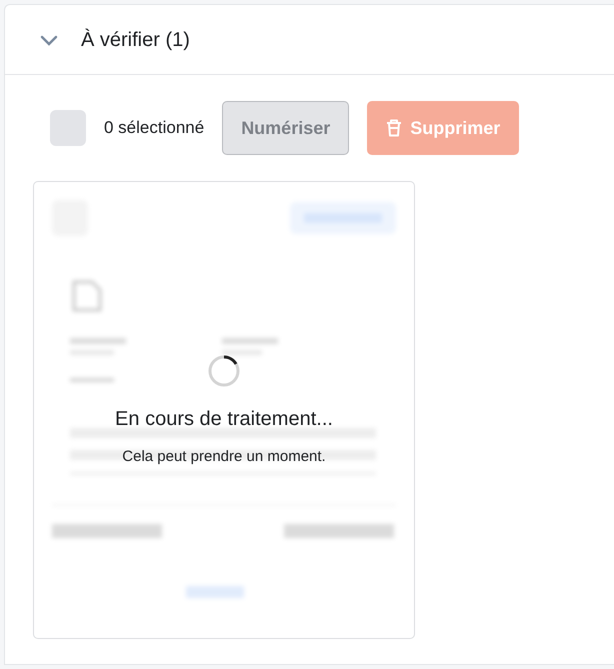 Image resolution: width=614 pixels, height=669 pixels. I want to click on processing-message: Cela peut prendre un moment., so click(224, 457).